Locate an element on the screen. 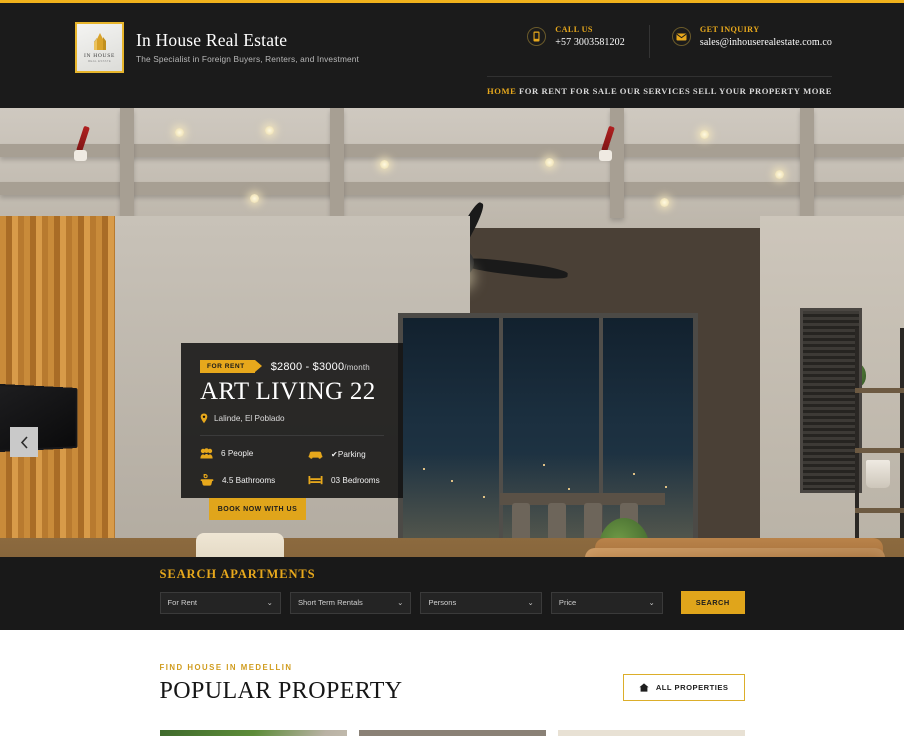 The image size is (904, 736). contact-call-us: CALL US +57 3003581202 is located at coordinates (588, 41).